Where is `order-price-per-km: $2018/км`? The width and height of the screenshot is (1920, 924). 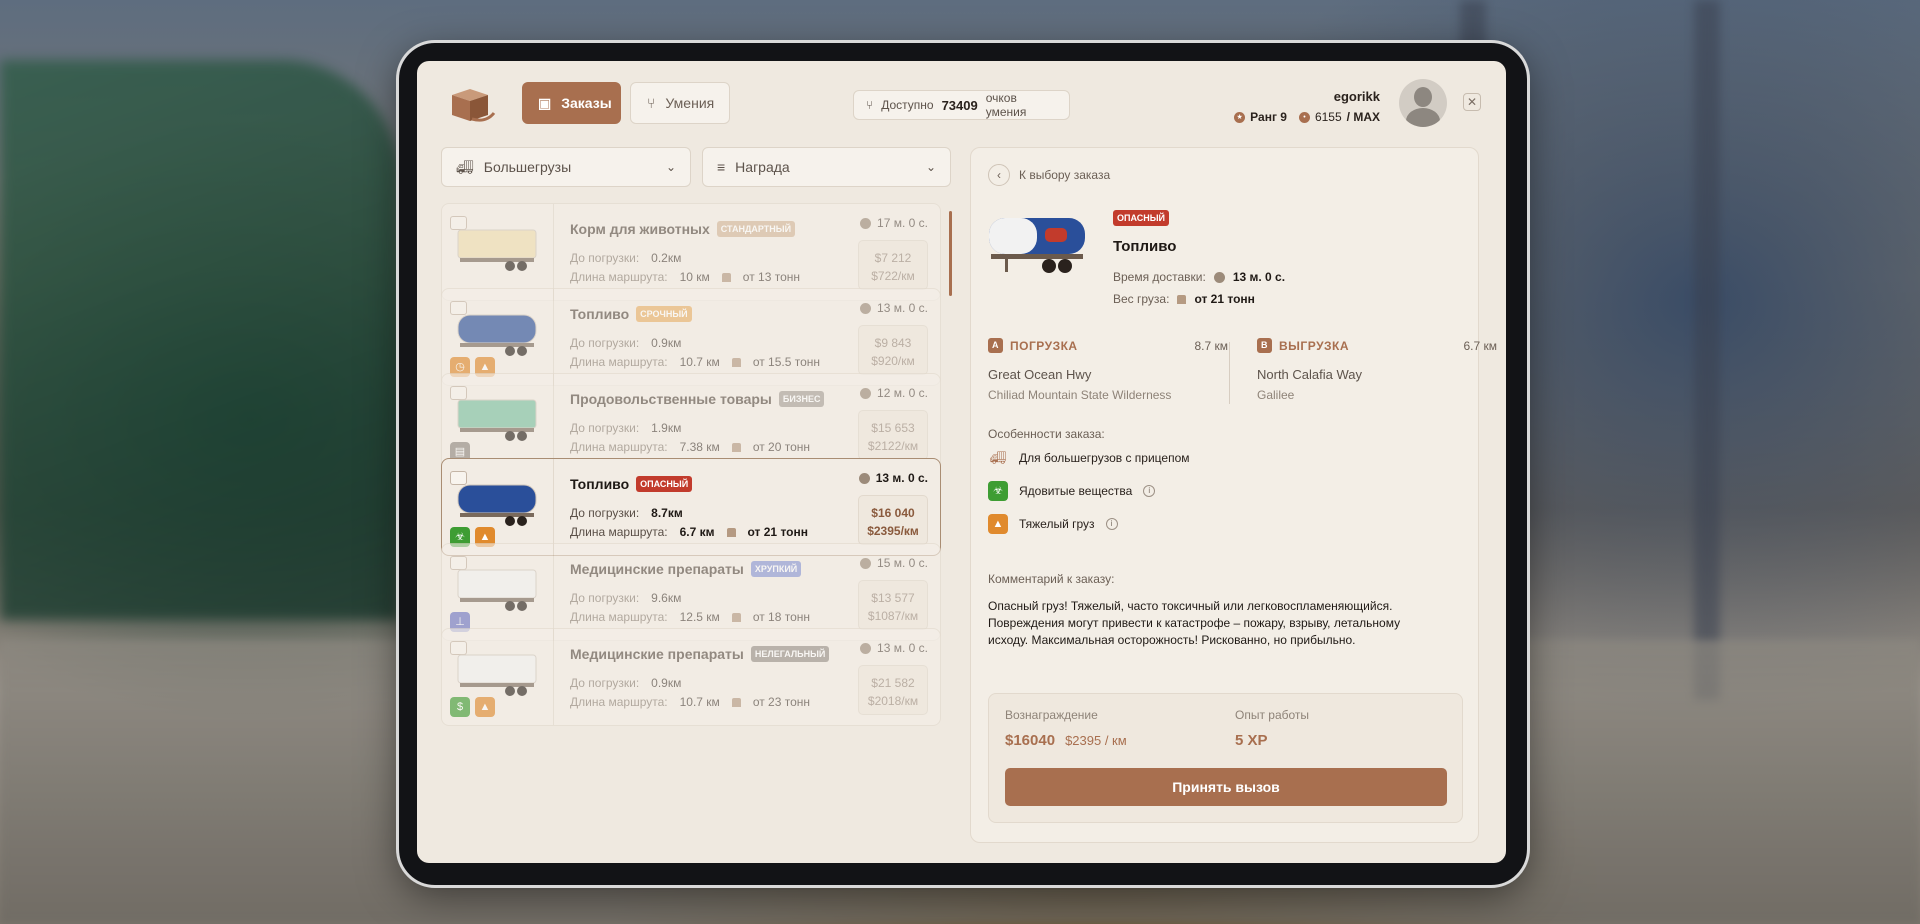
order-price-per-km: $2018/км is located at coordinates (893, 701).